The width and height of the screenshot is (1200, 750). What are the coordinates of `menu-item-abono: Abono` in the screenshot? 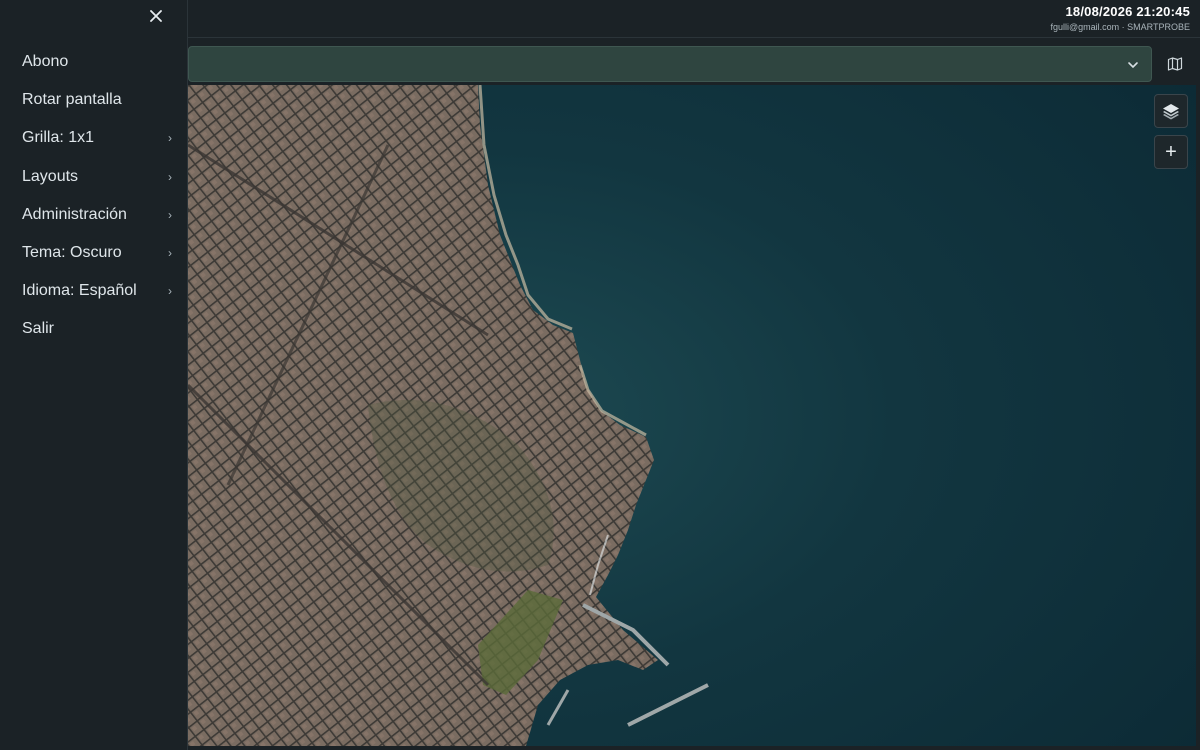 It's located at (94, 62).